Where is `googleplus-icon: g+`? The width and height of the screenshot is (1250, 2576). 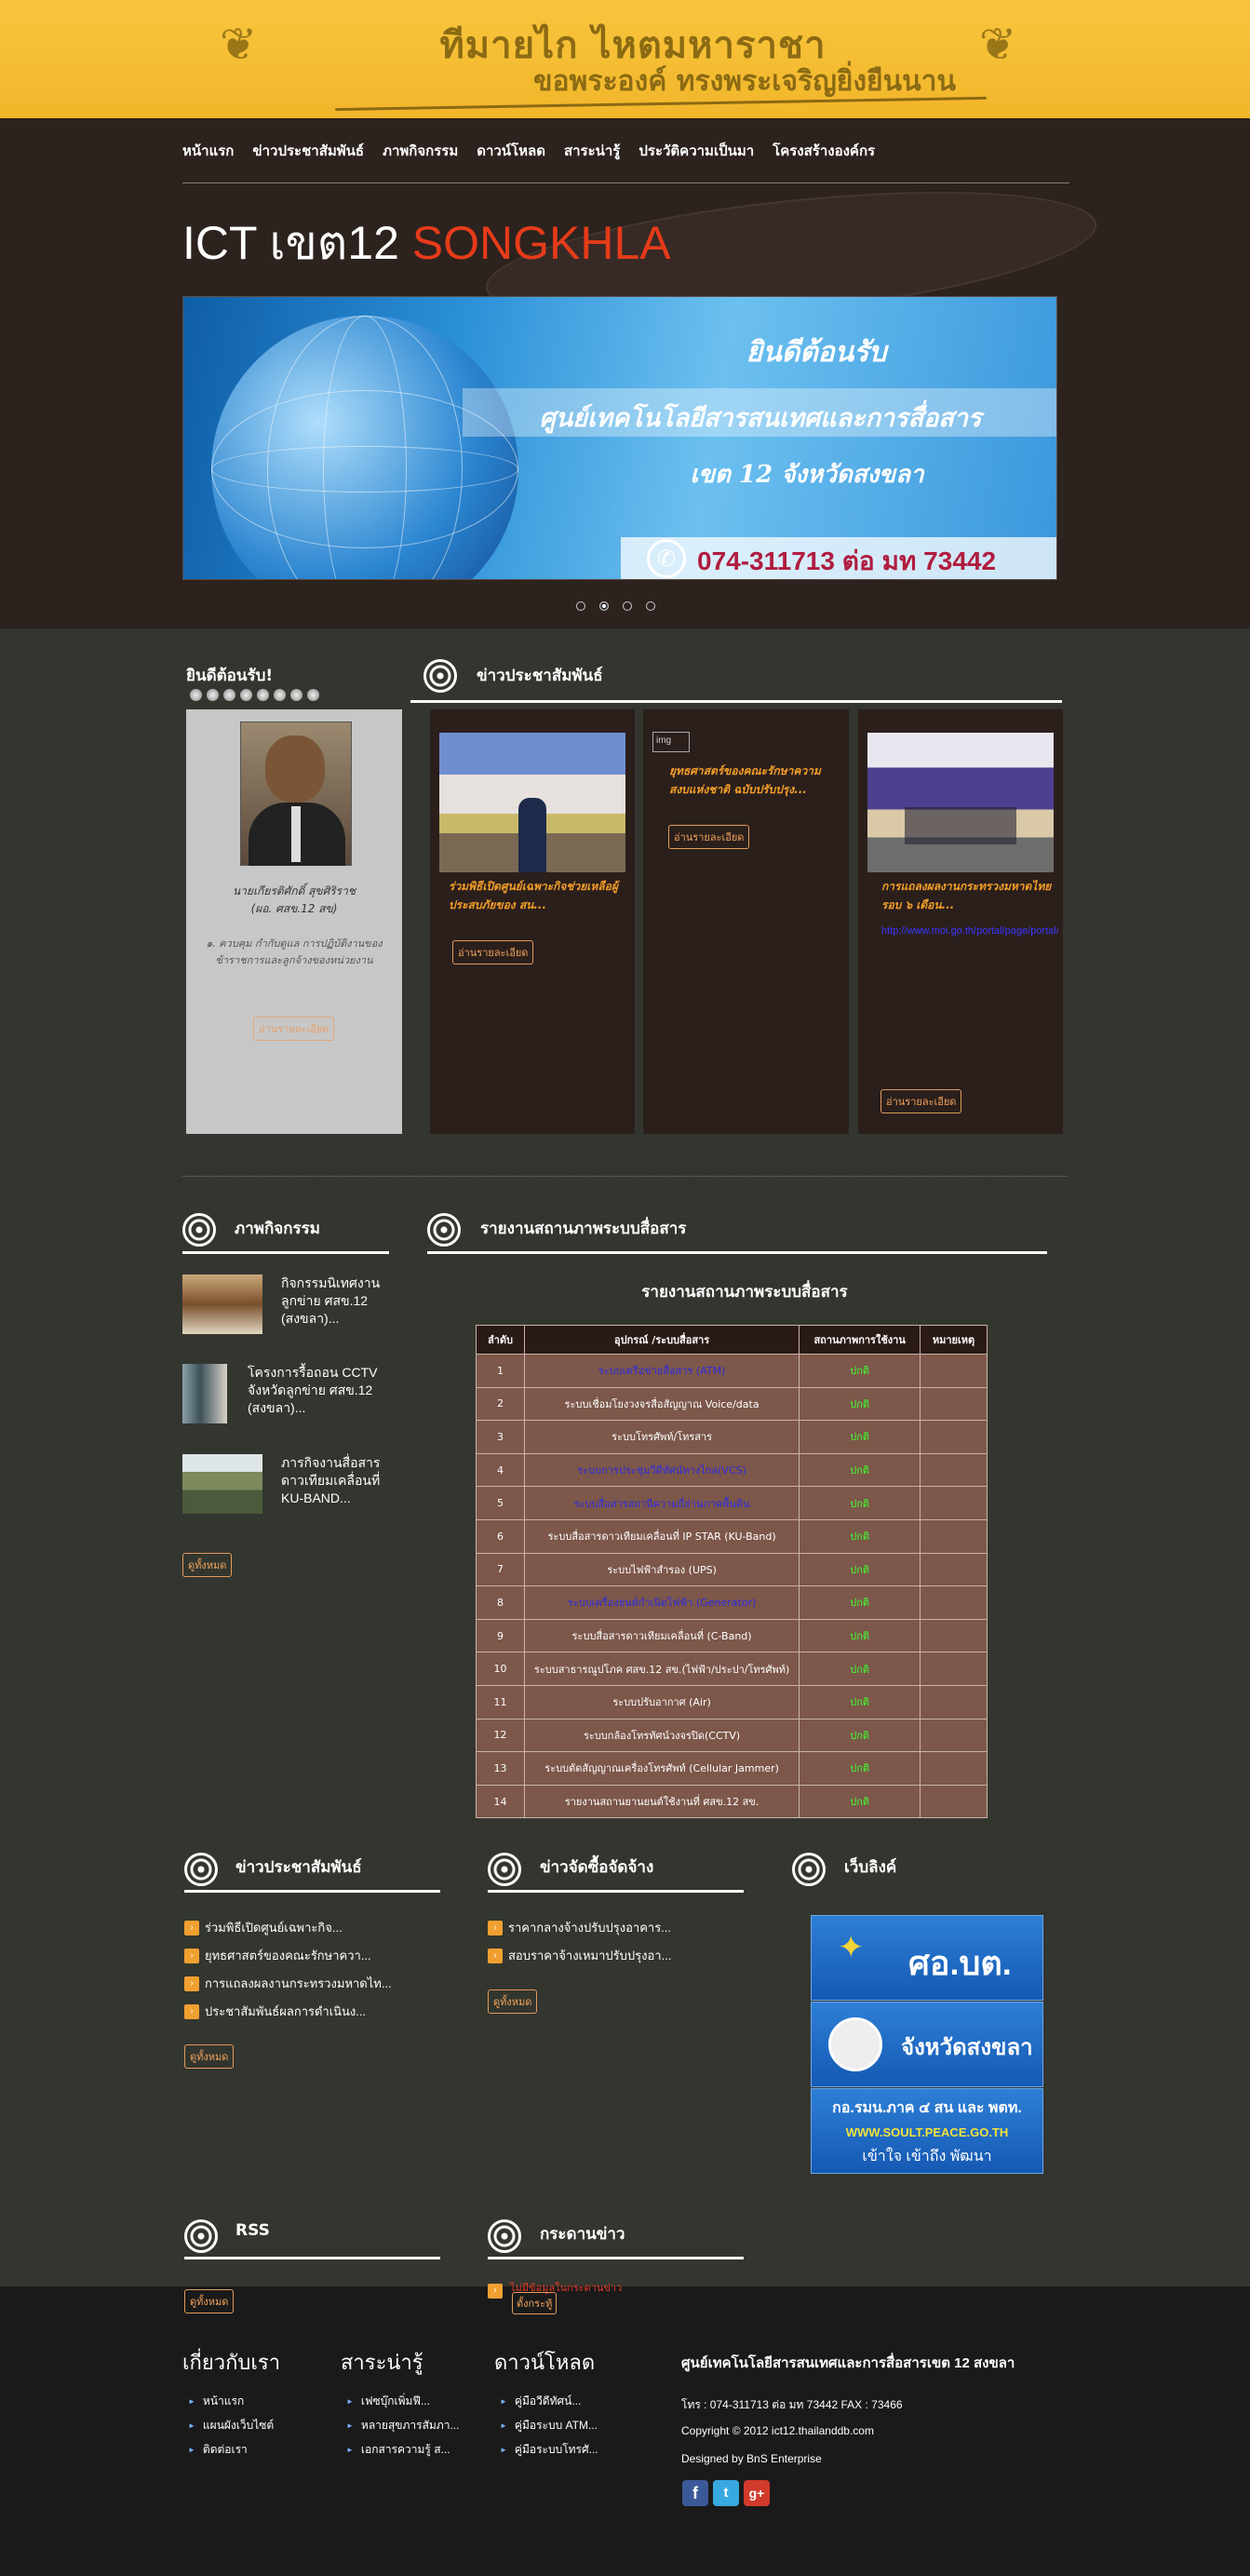 googleplus-icon: g+ is located at coordinates (757, 2493).